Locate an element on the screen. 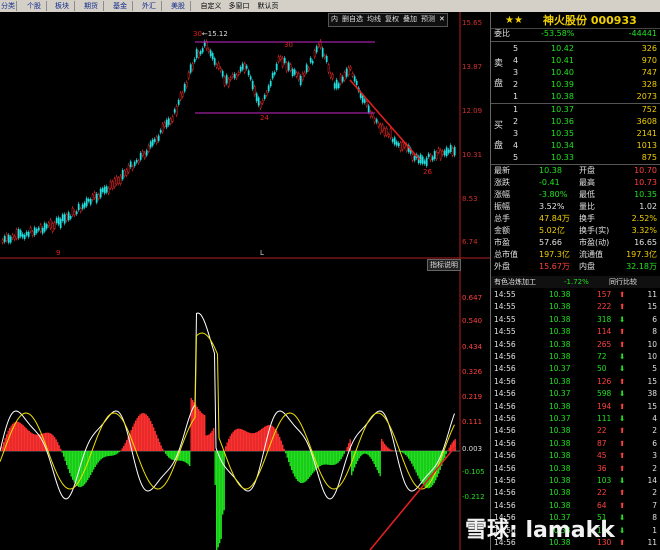  tab-forex: 外汇 is located at coordinates (149, 6).